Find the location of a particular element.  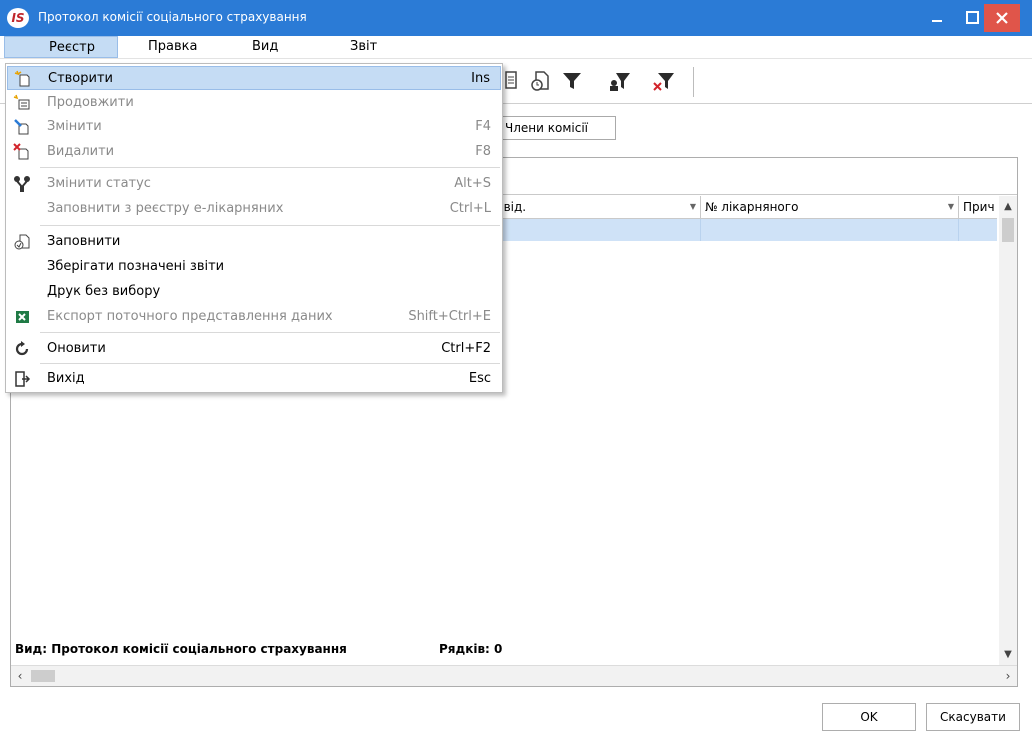

horizontal-scrollbar: ‹ › is located at coordinates (514, 675).